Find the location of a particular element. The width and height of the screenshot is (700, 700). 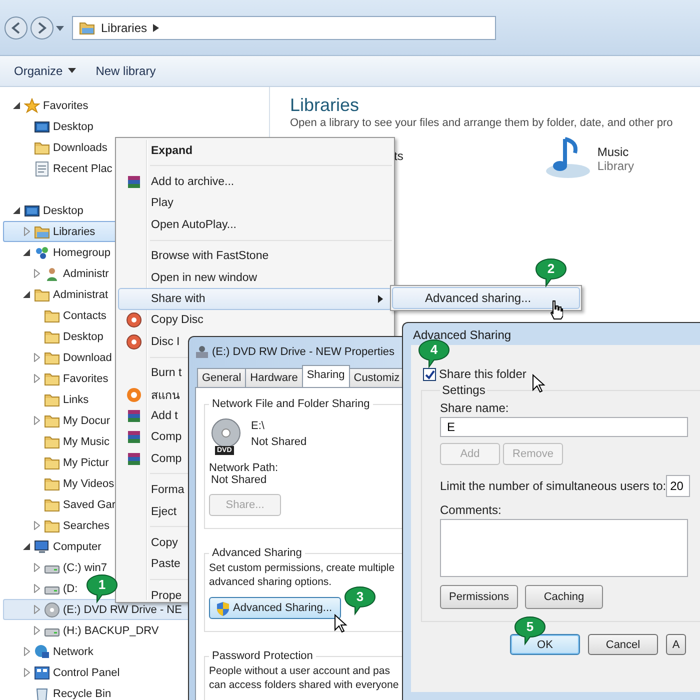

tree-label: Saved Gar is located at coordinates (89, 504).